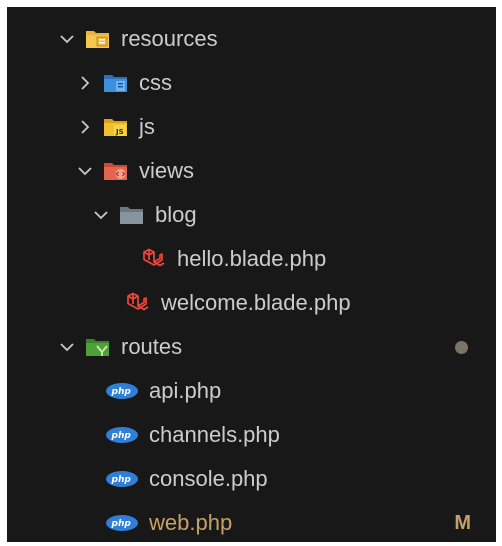 The width and height of the screenshot is (502, 546). I want to click on folder-css-icon, so click(116, 83).